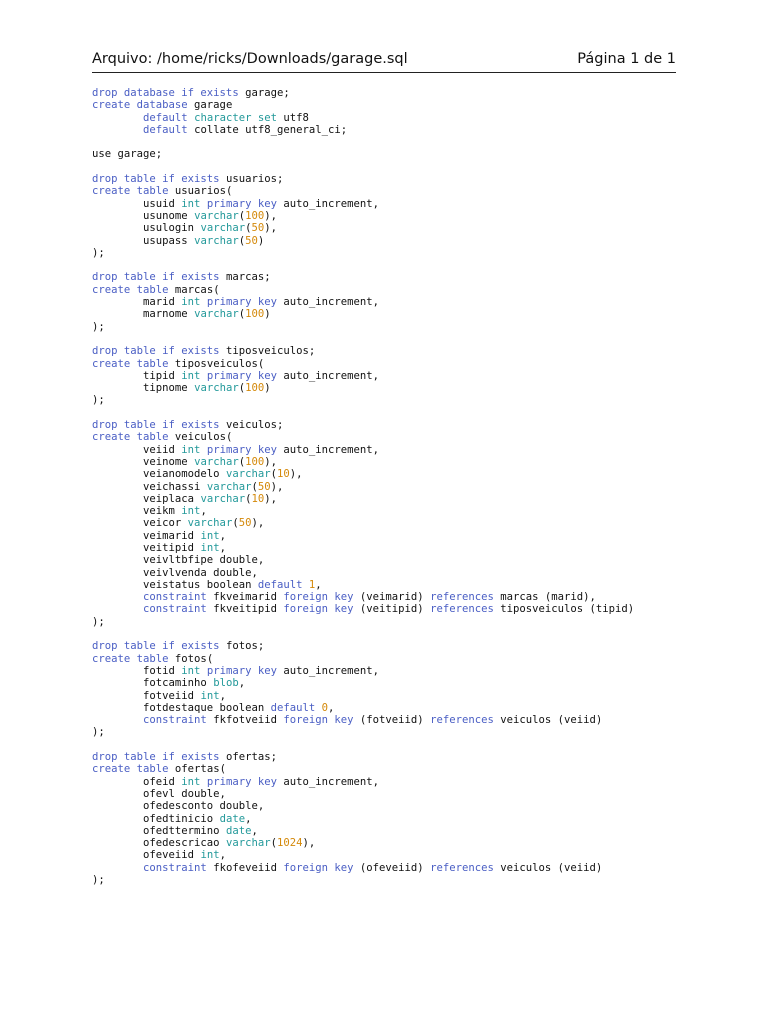 The image size is (768, 1024). I want to click on sql-text: (fotveiid), so click(392, 720).